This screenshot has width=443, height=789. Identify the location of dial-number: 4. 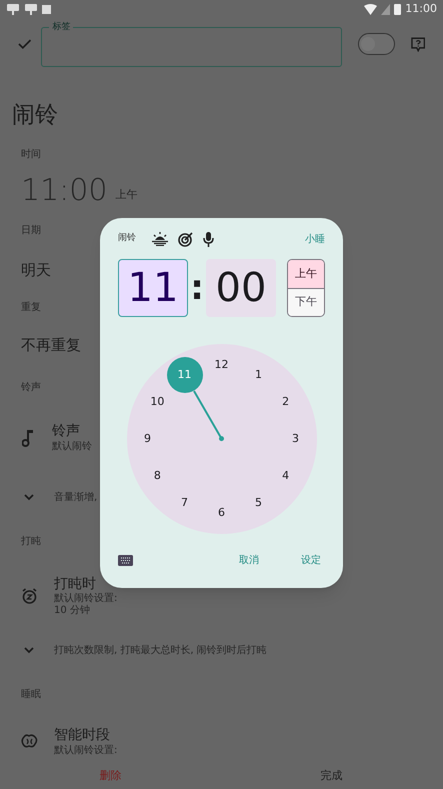
(286, 476).